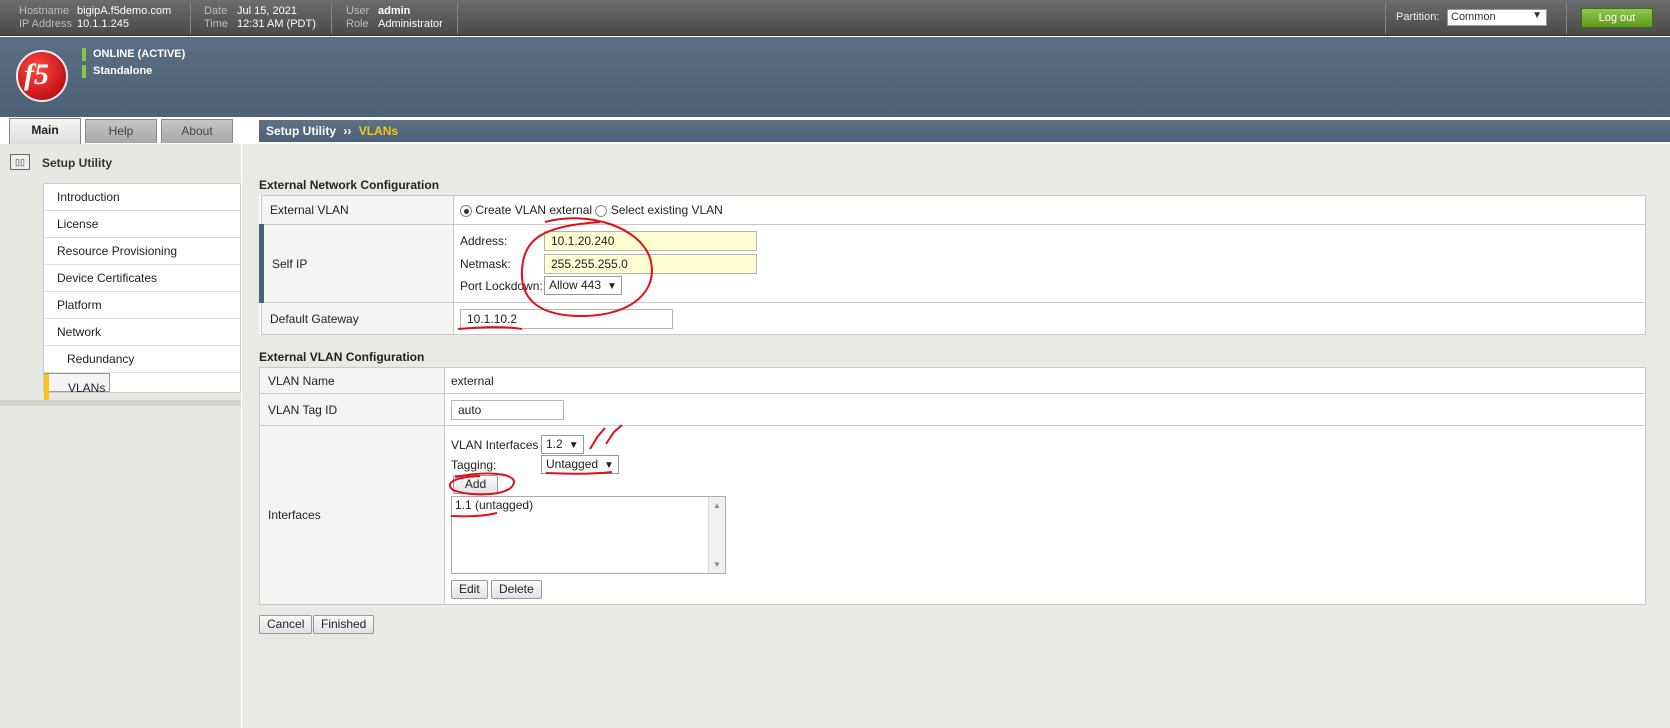  What do you see at coordinates (44, 11) in the screenshot?
I see `hostname-label: Hostname` at bounding box center [44, 11].